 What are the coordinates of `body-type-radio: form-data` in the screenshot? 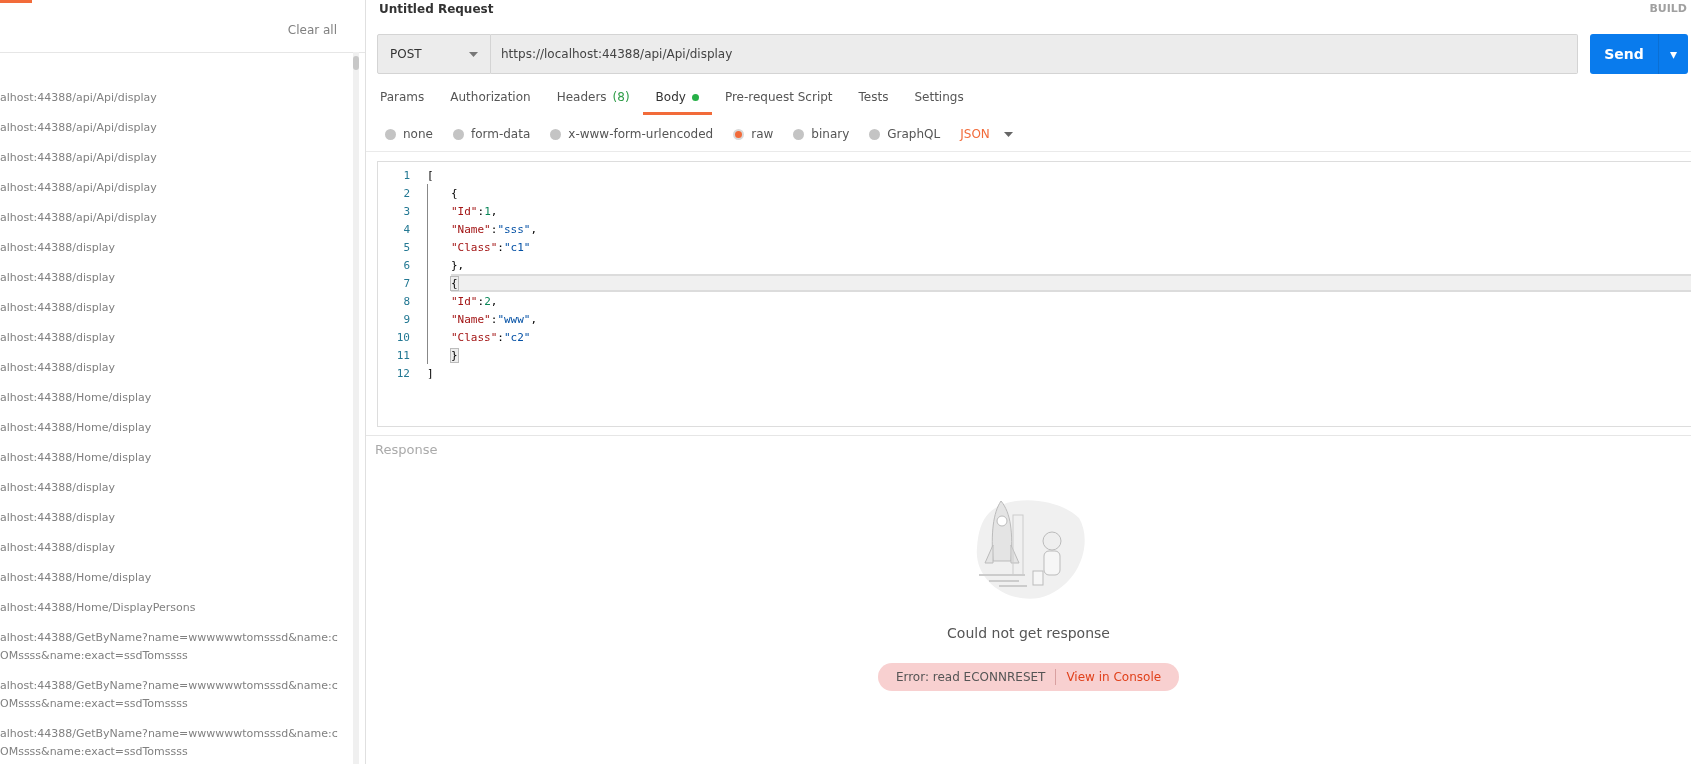 It's located at (491, 134).